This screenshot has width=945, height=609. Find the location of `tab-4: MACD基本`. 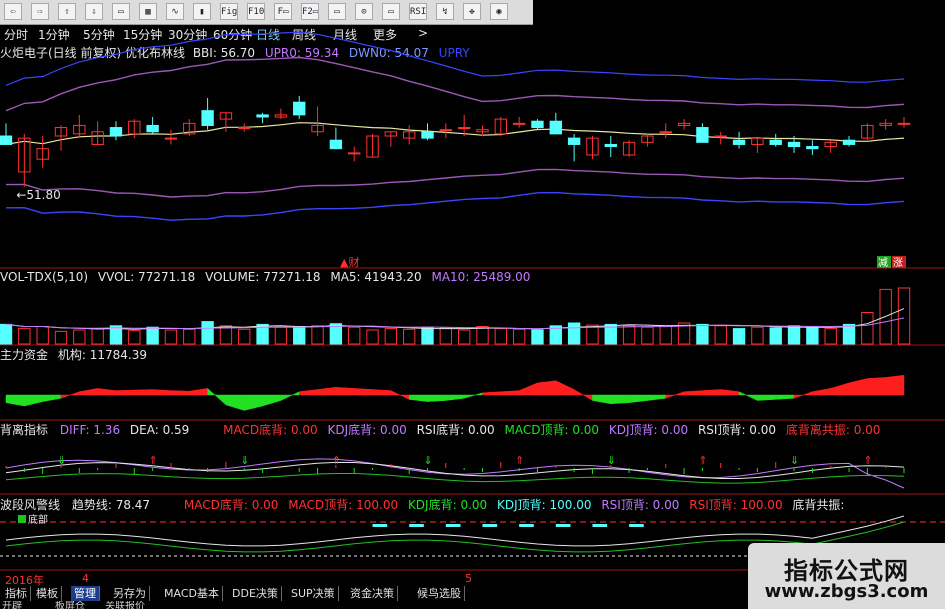

tab-4: MACD基本 is located at coordinates (192, 593).